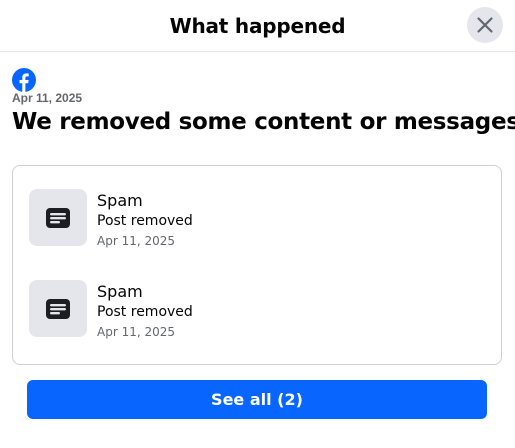 Image resolution: width=515 pixels, height=448 pixels. What do you see at coordinates (263, 122) in the screenshot?
I see `summary-title: We removed some content or messages` at bounding box center [263, 122].